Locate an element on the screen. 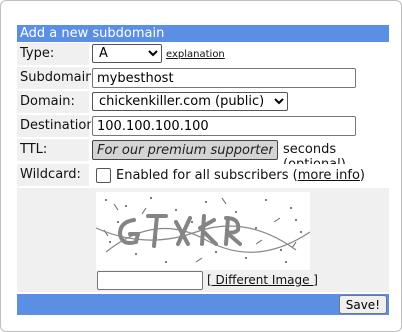  subdomain-row is located at coordinates (240, 78).